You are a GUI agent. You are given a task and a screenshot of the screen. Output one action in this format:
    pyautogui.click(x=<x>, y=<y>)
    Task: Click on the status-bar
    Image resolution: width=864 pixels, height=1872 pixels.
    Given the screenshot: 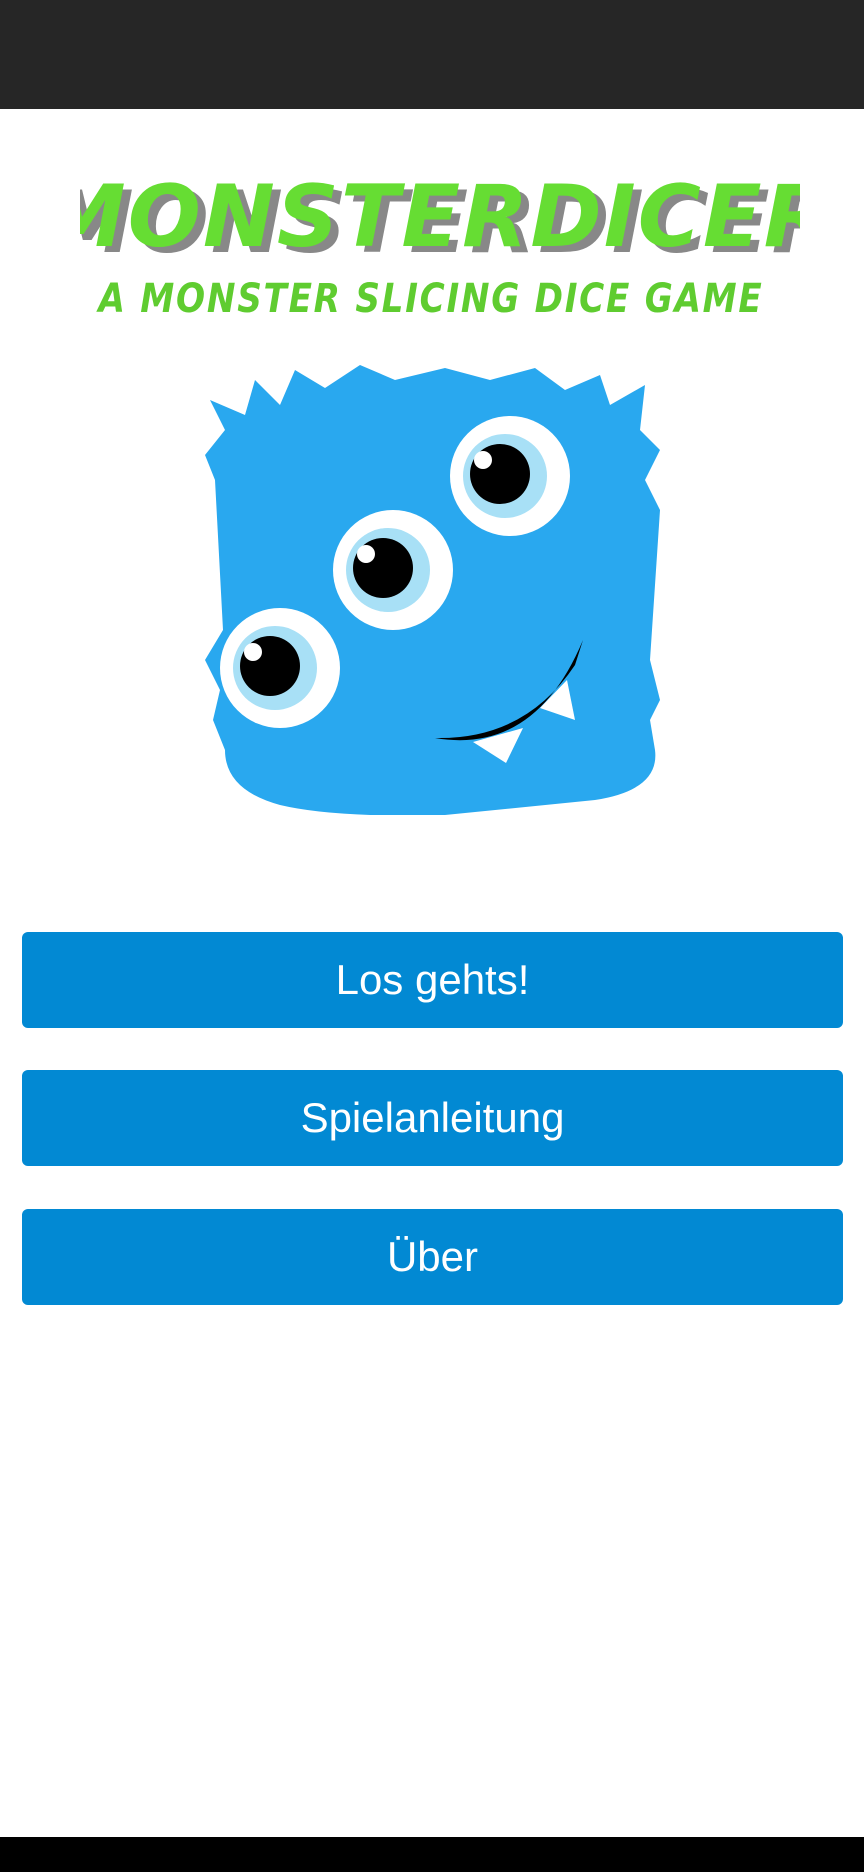 What is the action you would take?
    pyautogui.click(x=432, y=54)
    